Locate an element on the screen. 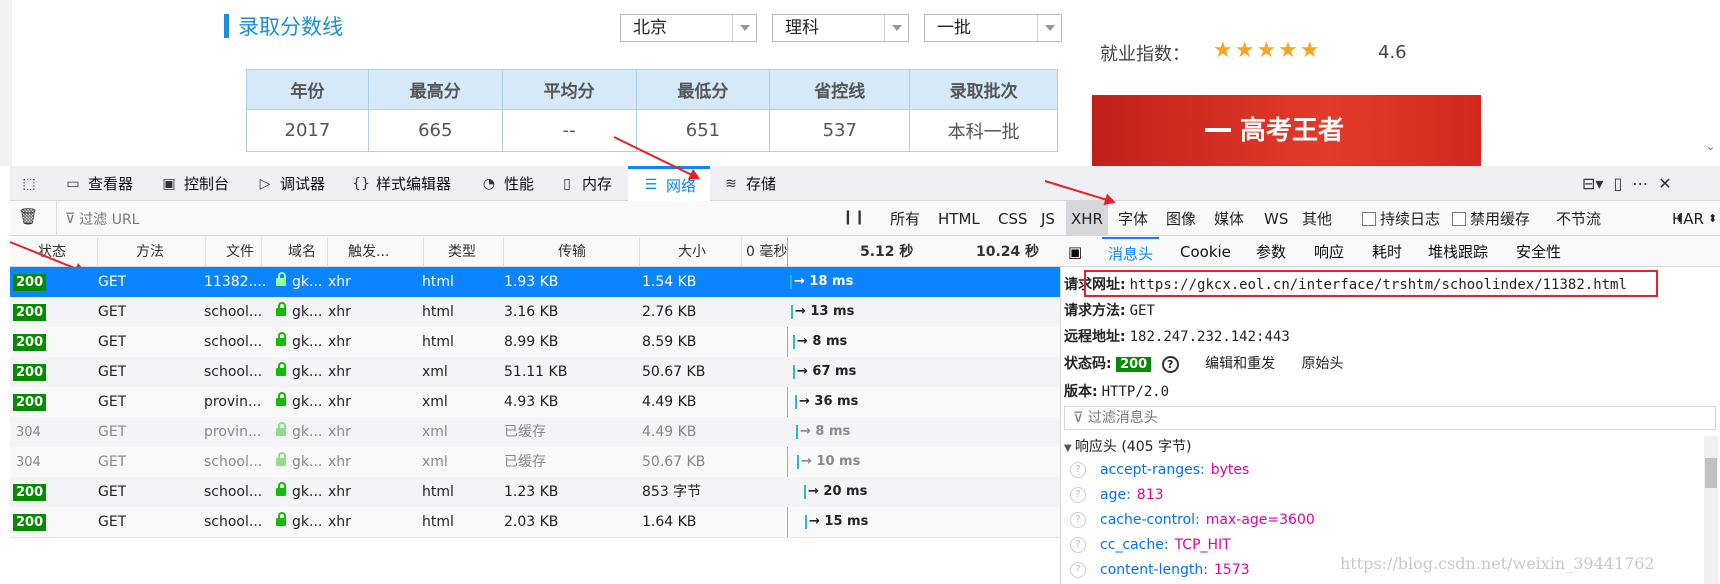 Image resolution: width=1720 pixels, height=584 pixels. header-value: bytes is located at coordinates (1230, 470).